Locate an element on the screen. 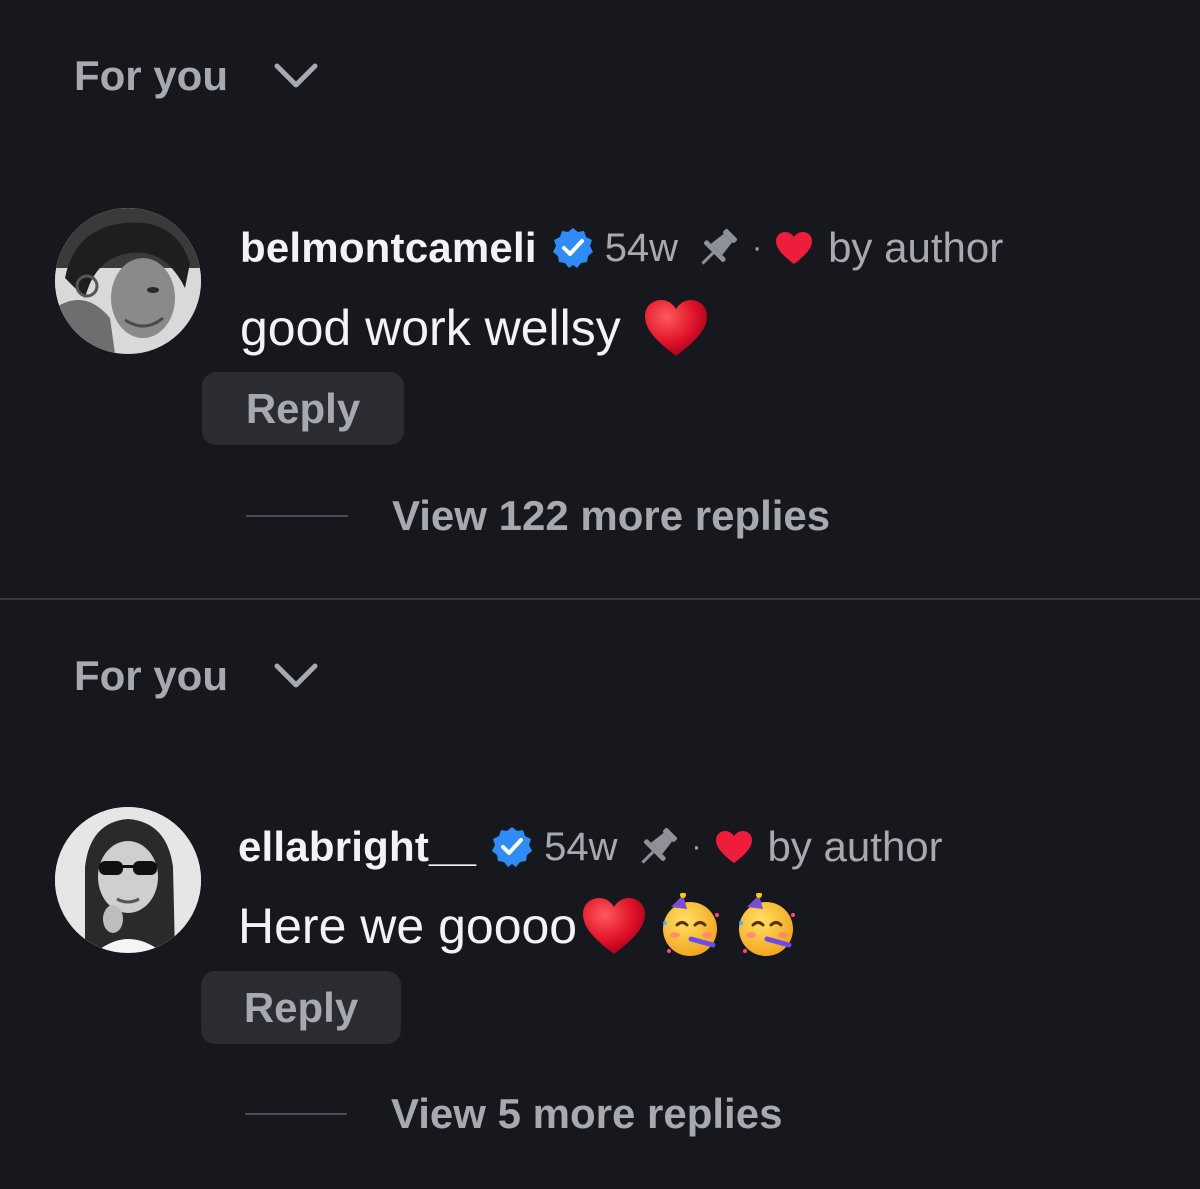 Image resolution: width=1200 pixels, height=1189 pixels. comment-text: Here we goooo is located at coordinates (408, 926).